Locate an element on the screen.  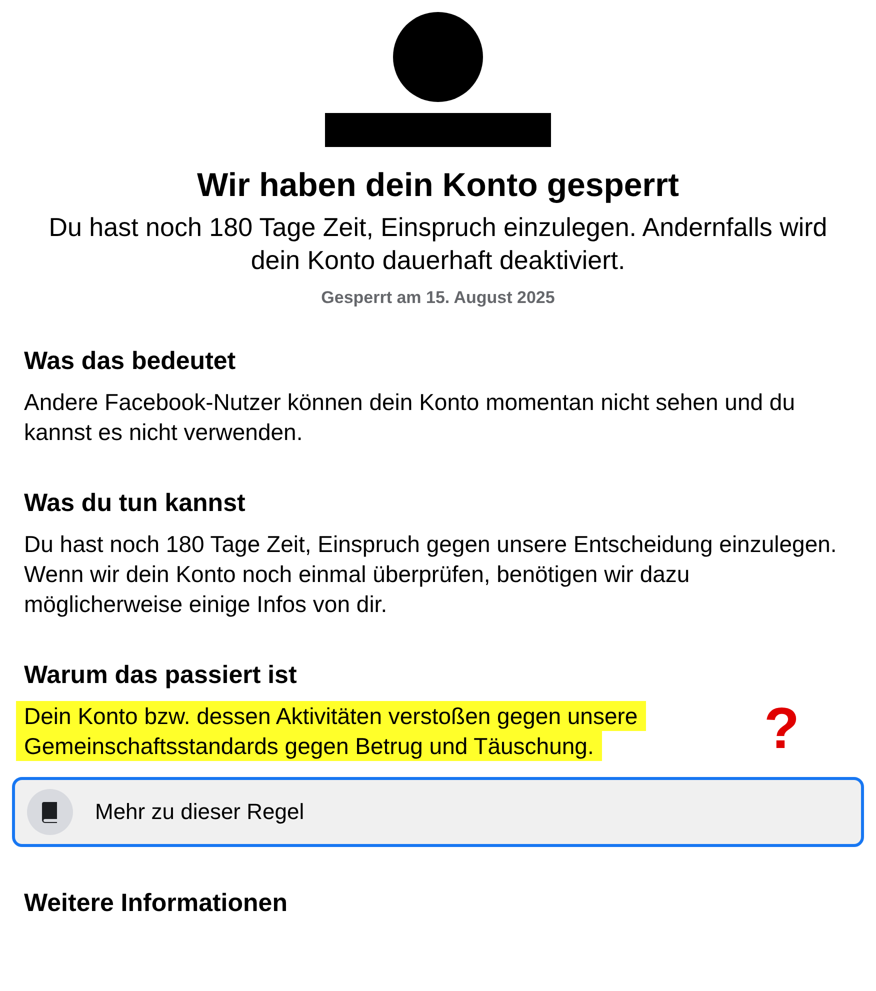
question-mark-annotation: ? is located at coordinates (782, 728).